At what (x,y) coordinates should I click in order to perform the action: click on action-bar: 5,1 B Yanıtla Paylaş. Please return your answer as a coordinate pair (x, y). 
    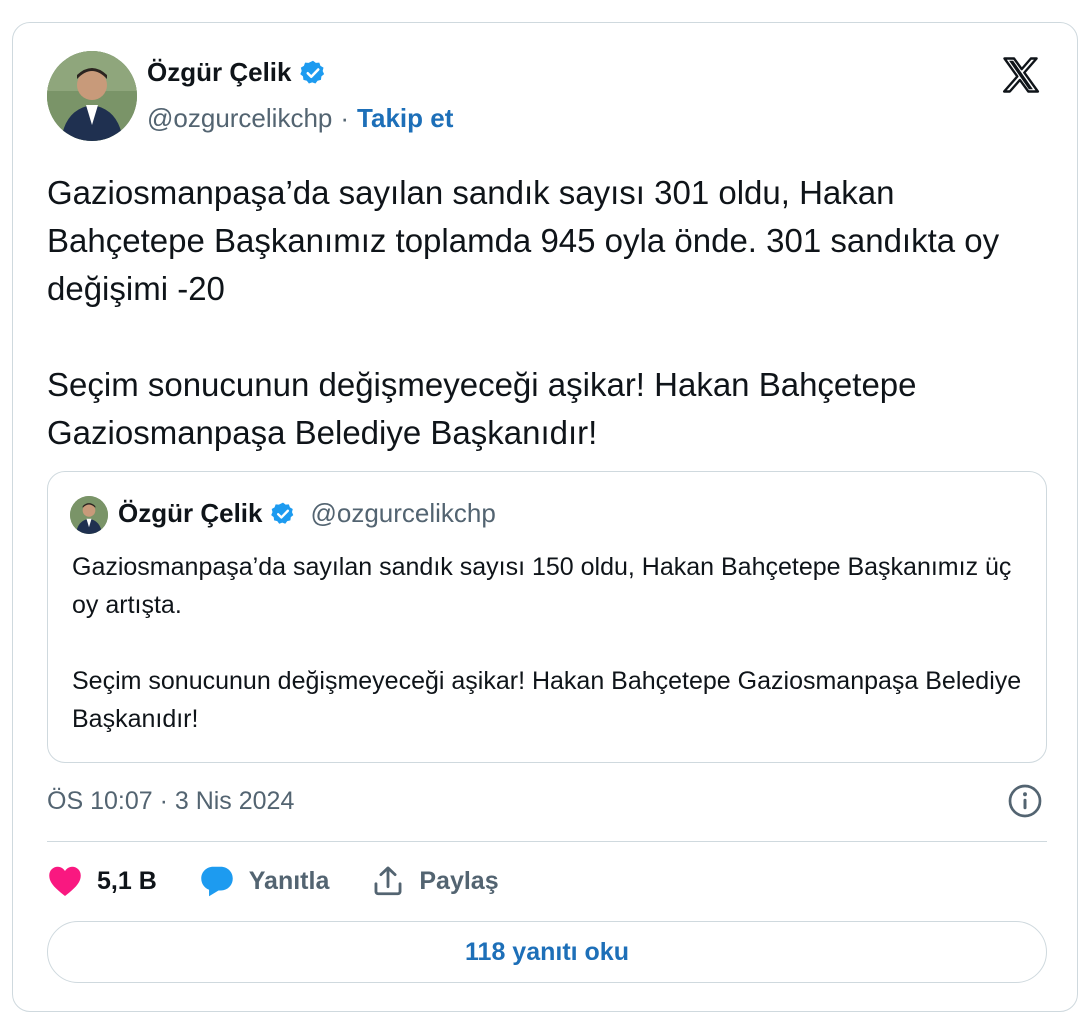
    Looking at the image, I should click on (294, 881).